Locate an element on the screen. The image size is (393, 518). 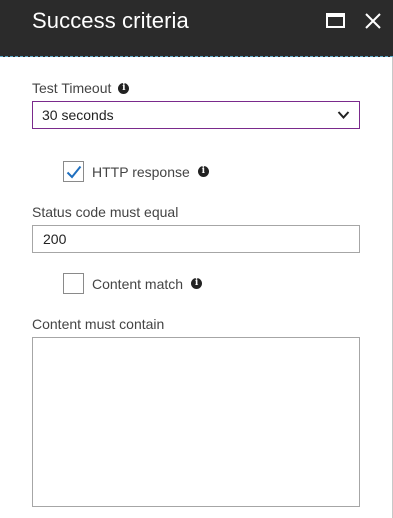
checkmark-icon is located at coordinates (74, 172).